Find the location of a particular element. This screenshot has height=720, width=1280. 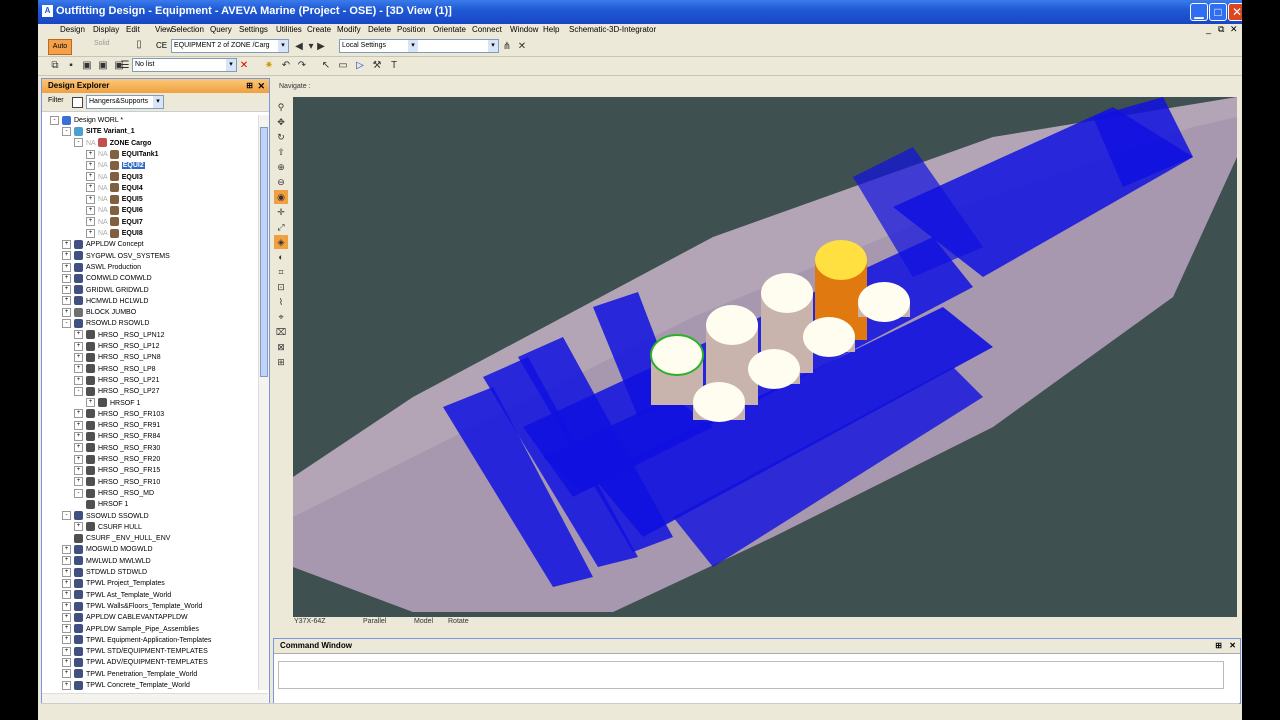

clear-icon: ✕ is located at coordinates (522, 47).